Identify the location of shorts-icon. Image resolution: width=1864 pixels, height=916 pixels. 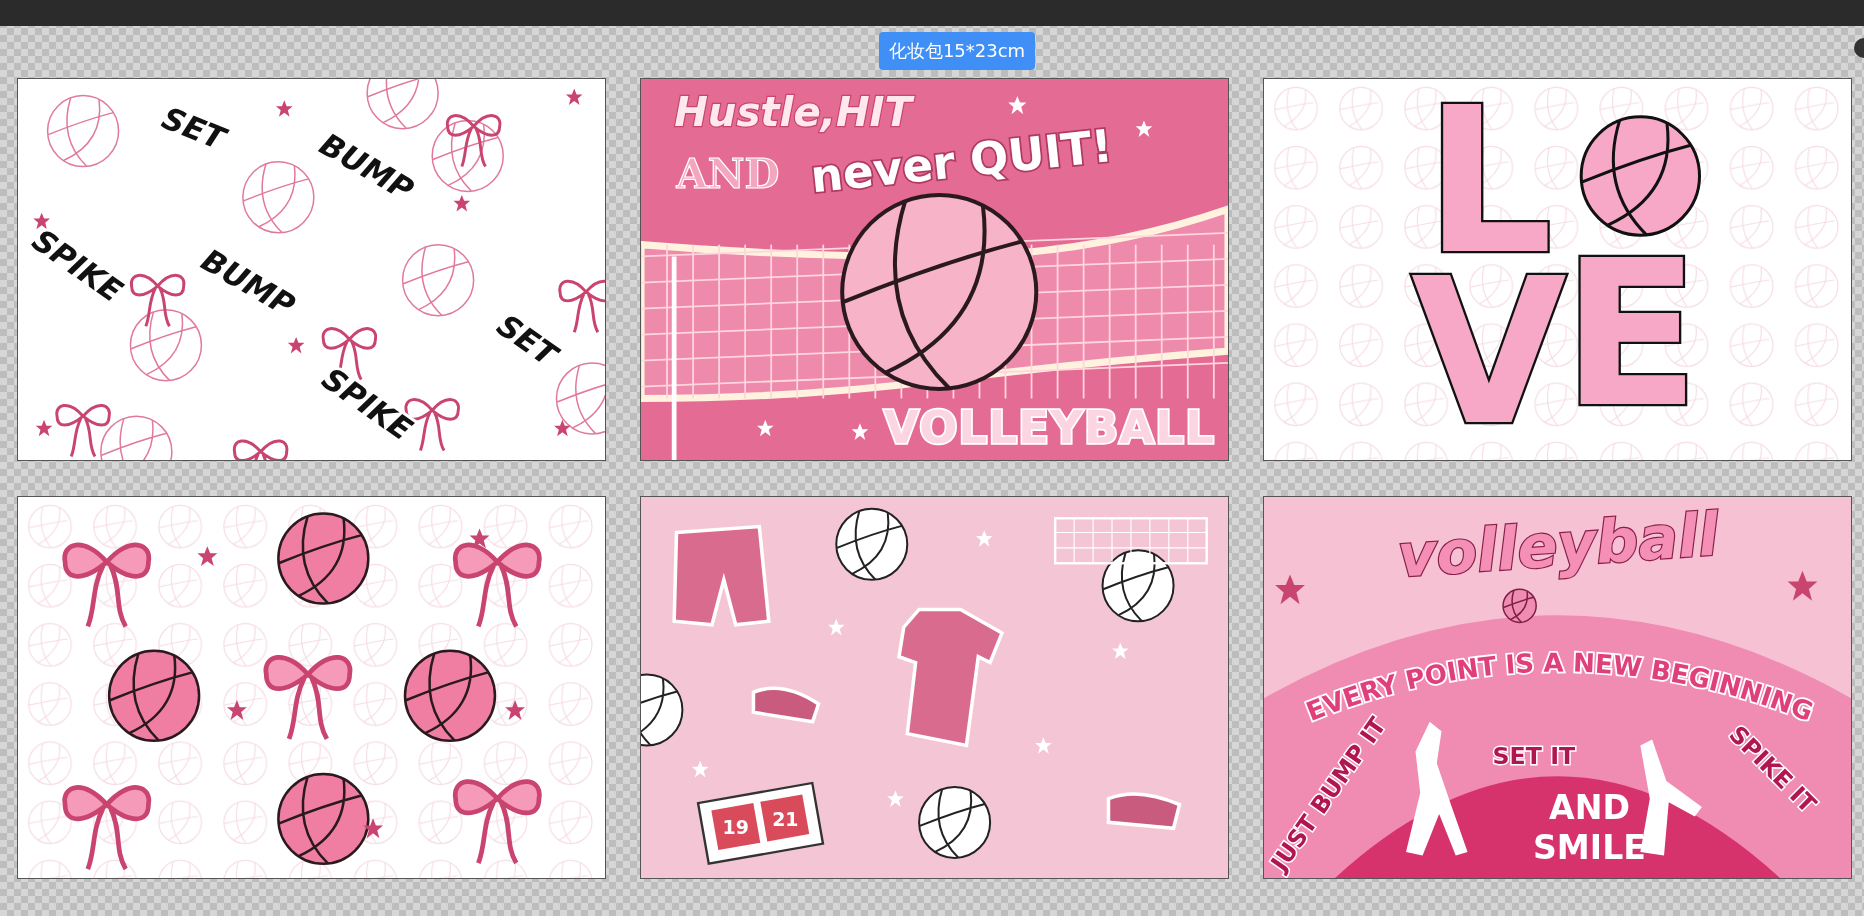
(721, 575).